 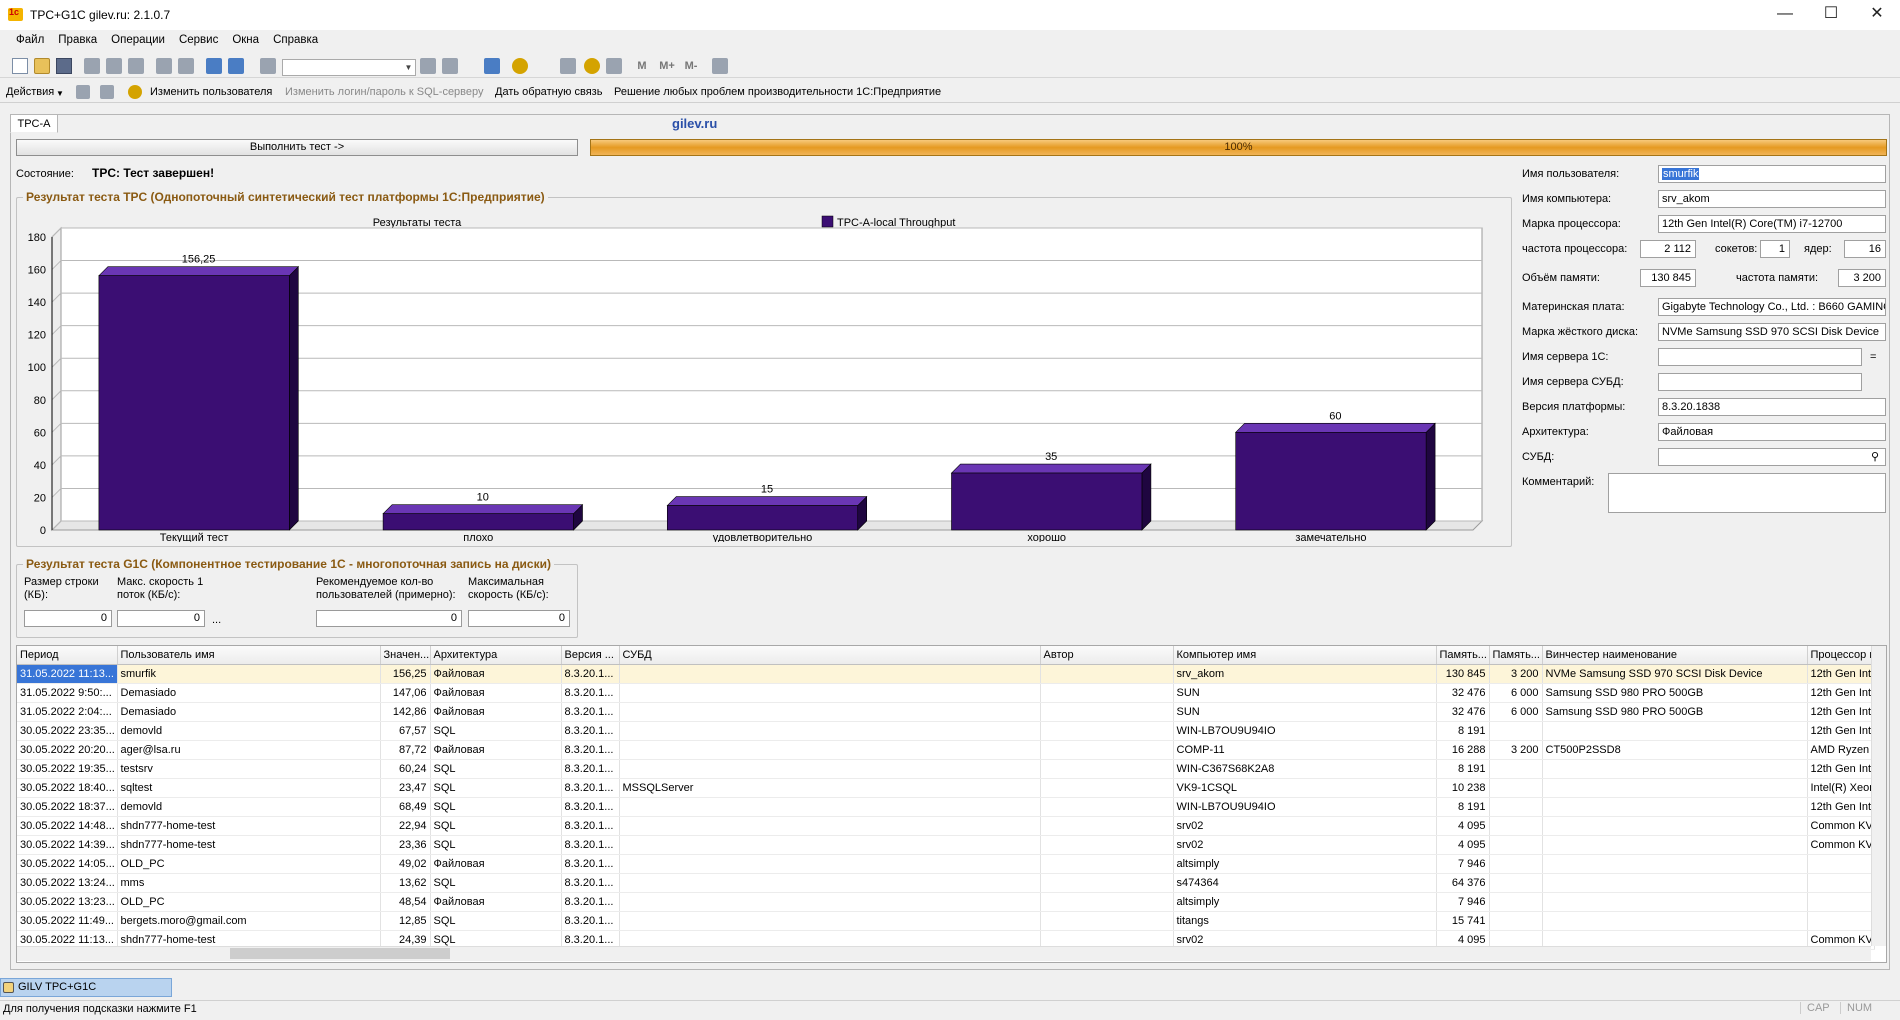 I want to click on column-header: Архитектура, so click(x=496, y=655).